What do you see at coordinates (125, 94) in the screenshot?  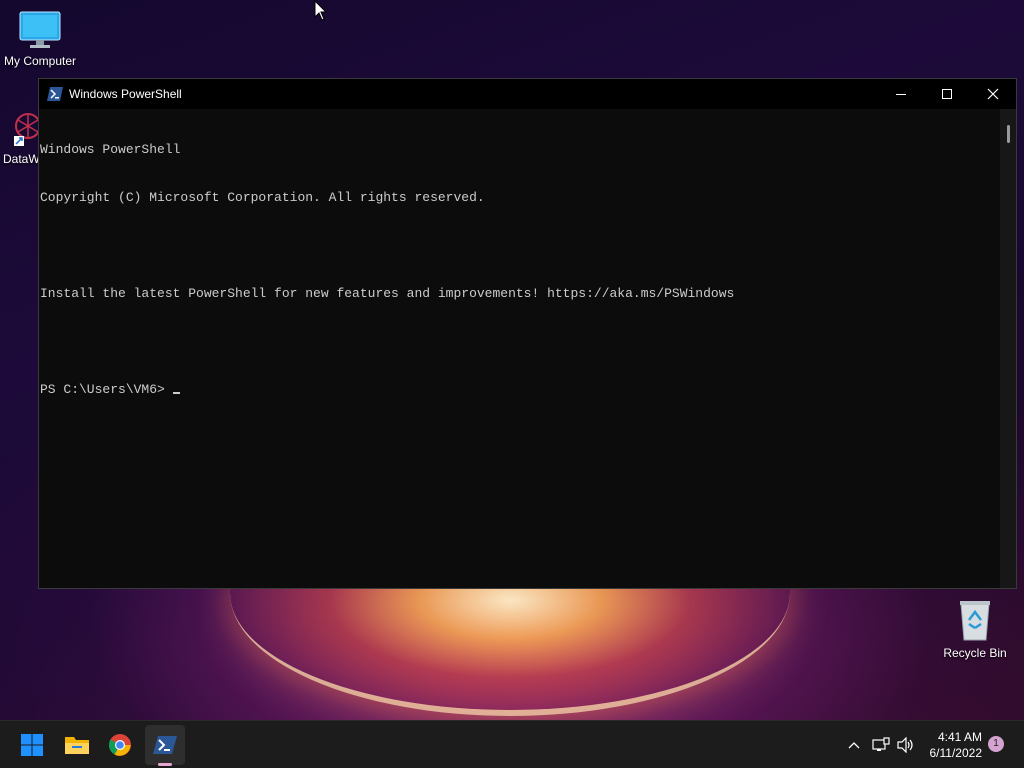 I see `window-title: Windows PowerShell` at bounding box center [125, 94].